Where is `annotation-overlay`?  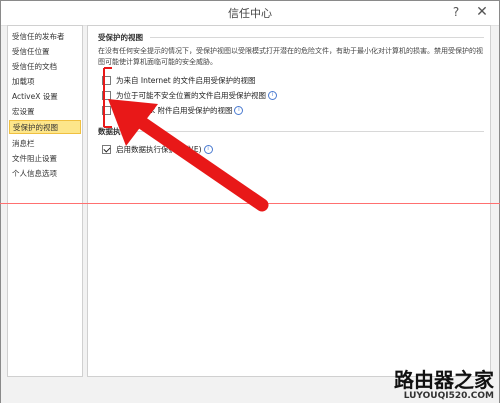
annotation-overlay is located at coordinates (186, 139).